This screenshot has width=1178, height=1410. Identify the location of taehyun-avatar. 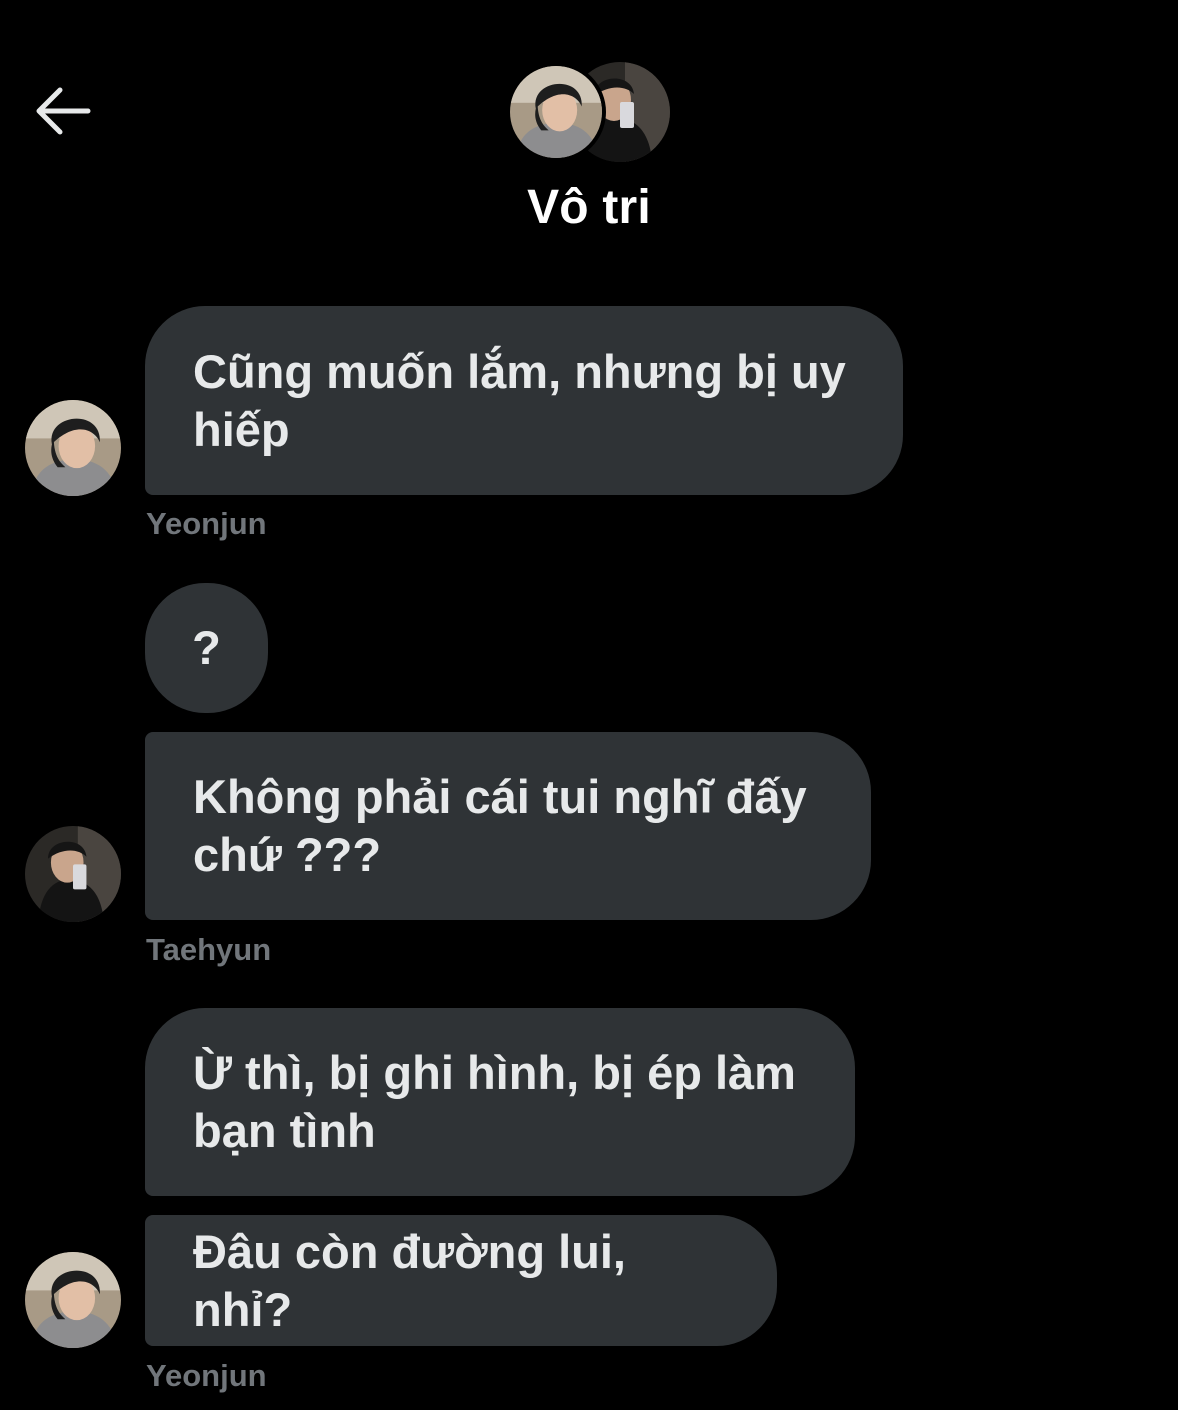
(73, 874).